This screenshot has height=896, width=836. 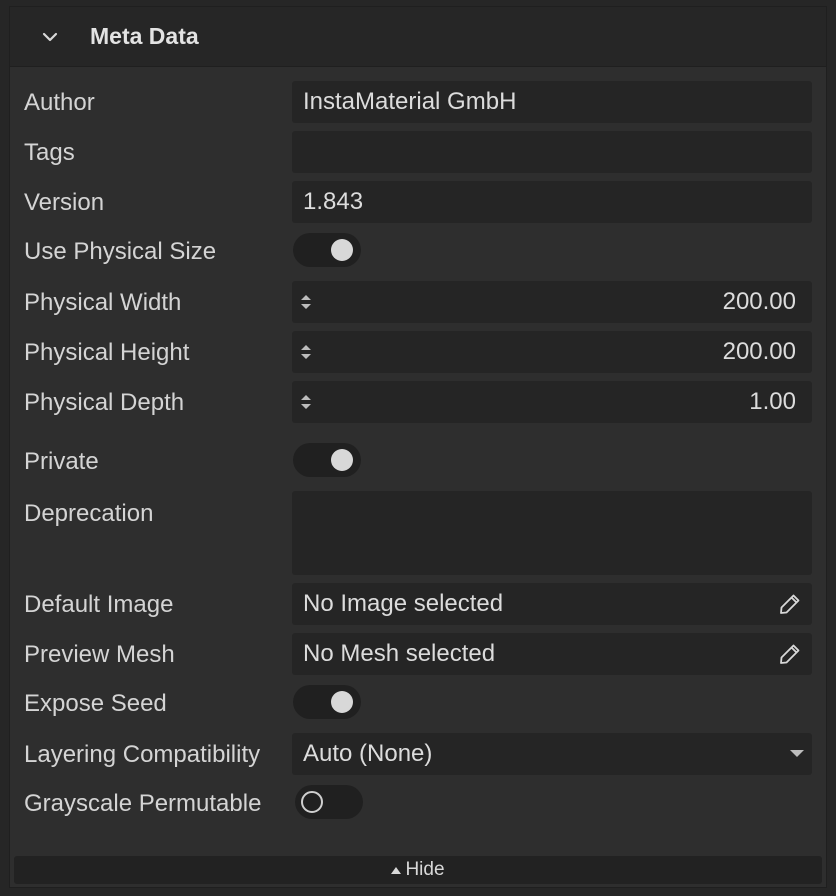 I want to click on physical-height-value: 200.00, so click(x=759, y=351).